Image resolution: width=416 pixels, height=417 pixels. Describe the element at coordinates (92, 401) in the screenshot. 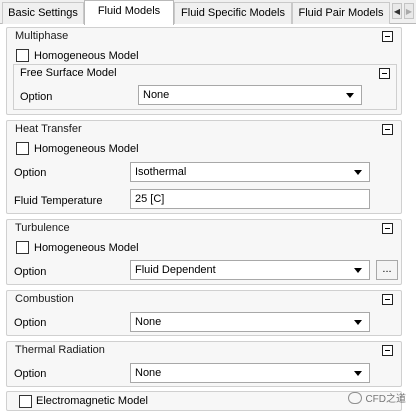

I see `electromagnetic-label: Electromagnetic Model` at that location.